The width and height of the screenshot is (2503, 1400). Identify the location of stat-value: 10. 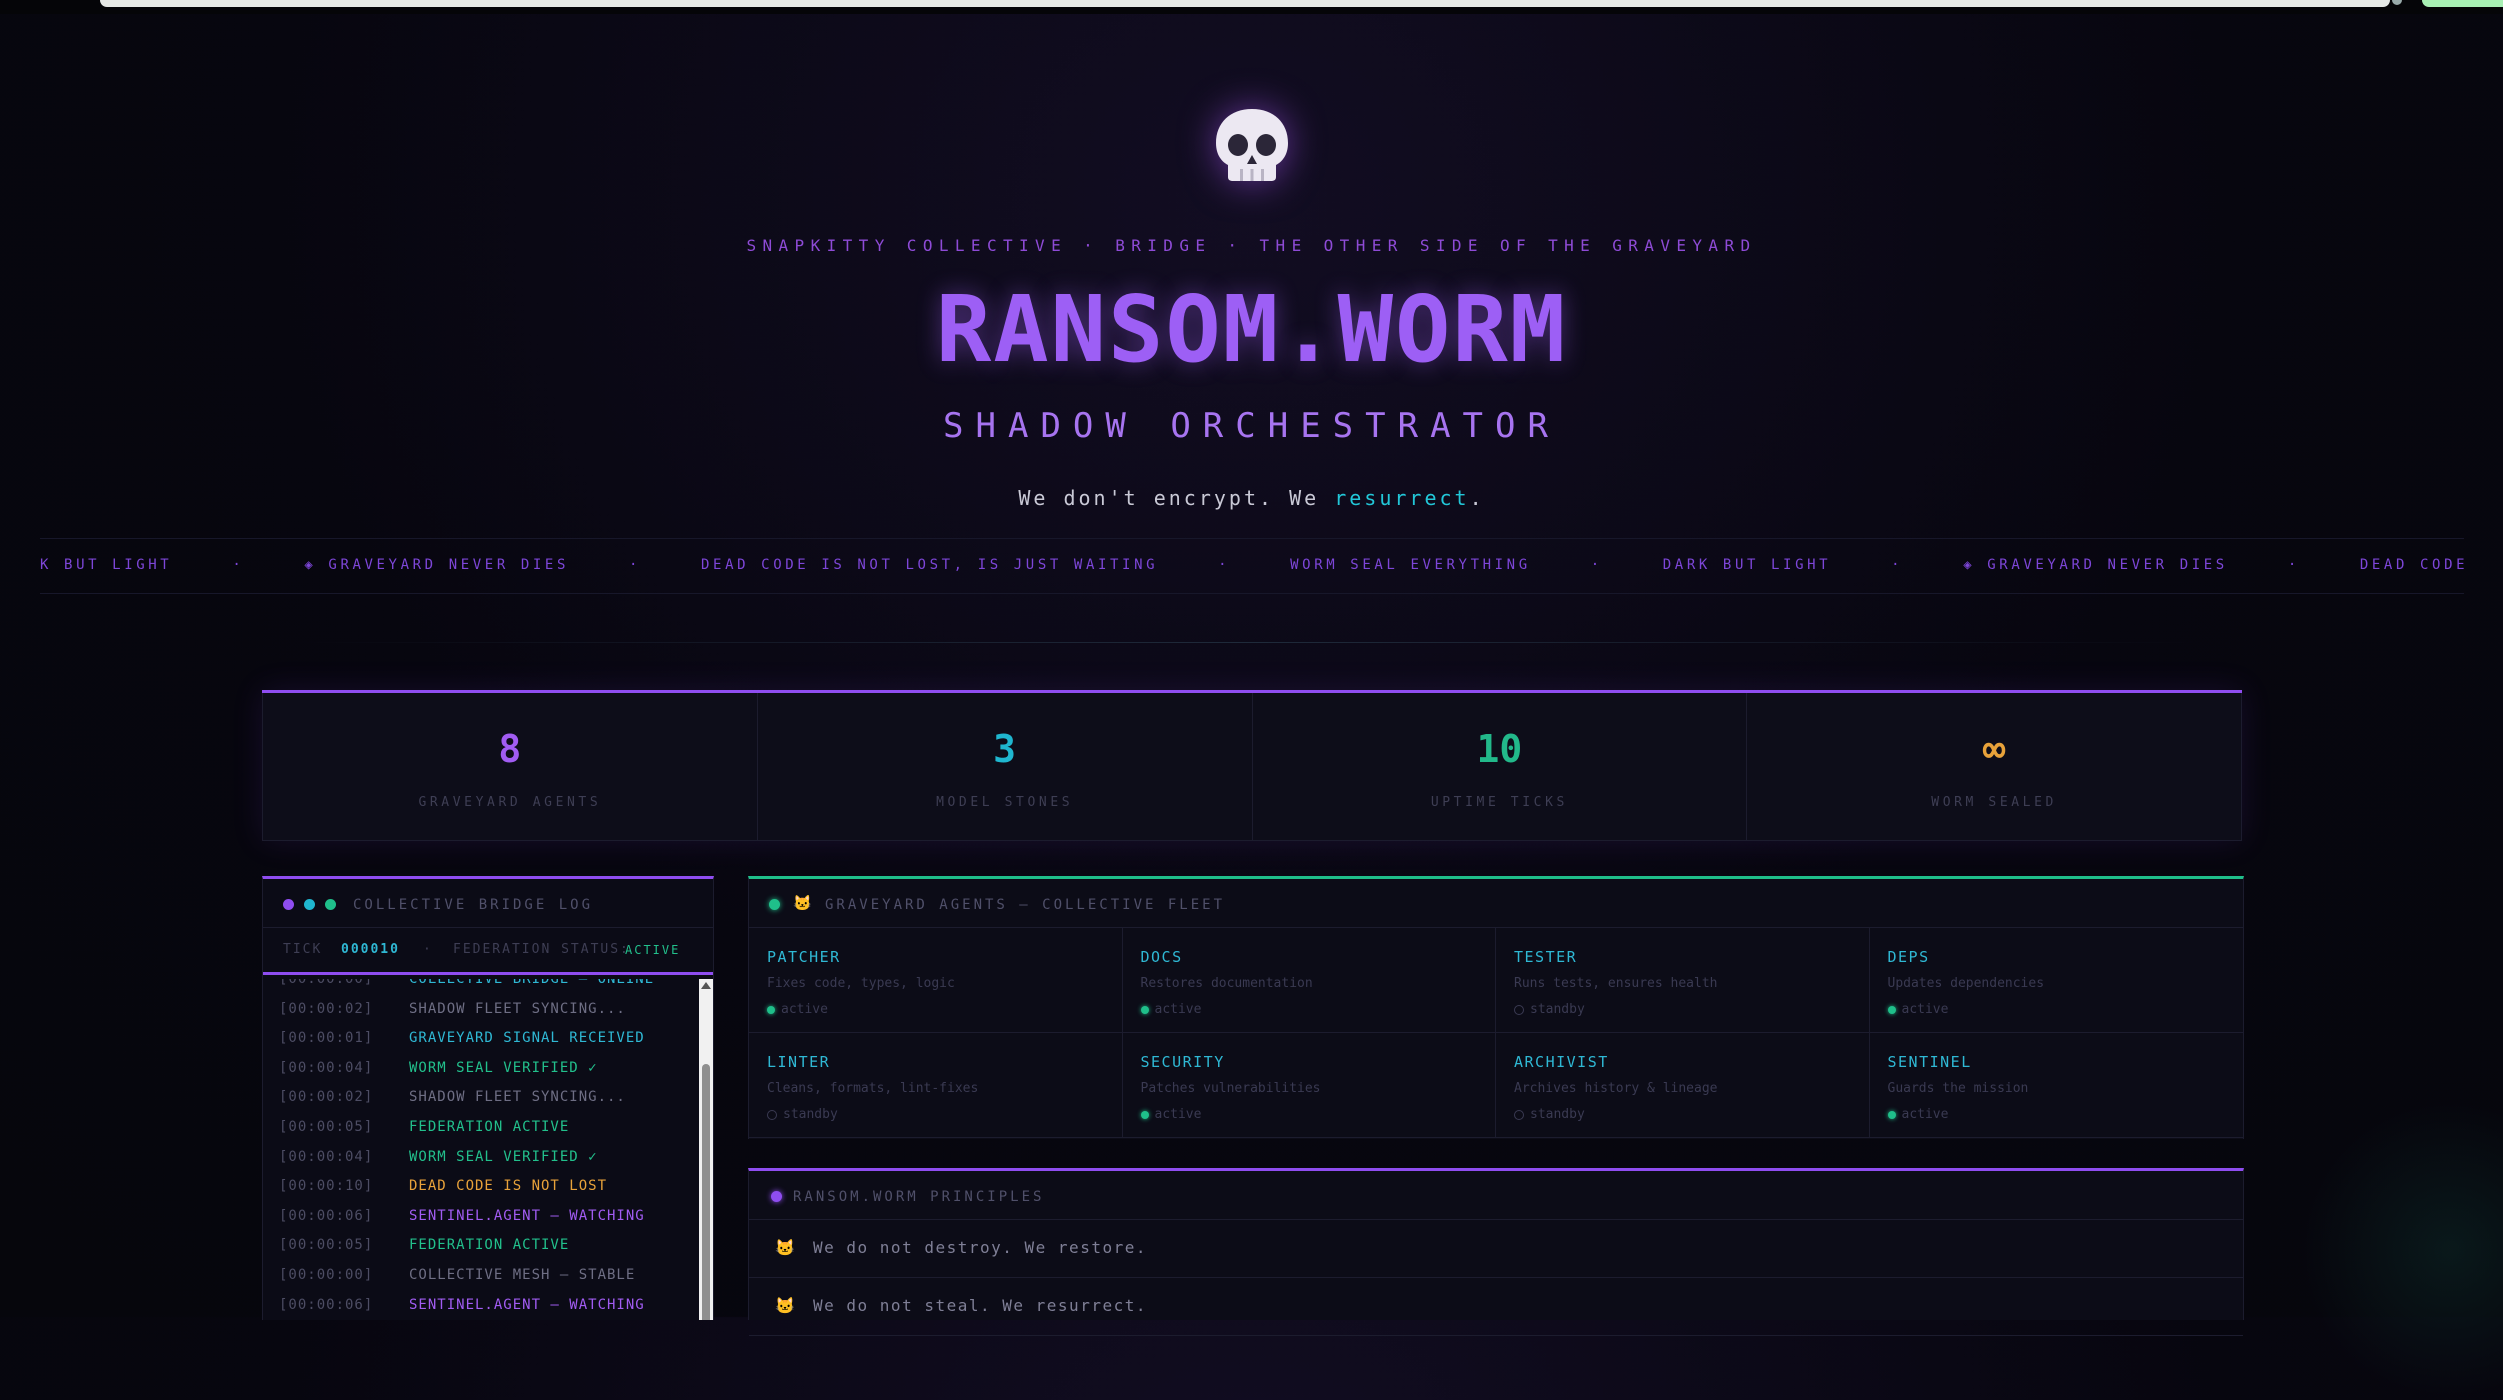
(1499, 749).